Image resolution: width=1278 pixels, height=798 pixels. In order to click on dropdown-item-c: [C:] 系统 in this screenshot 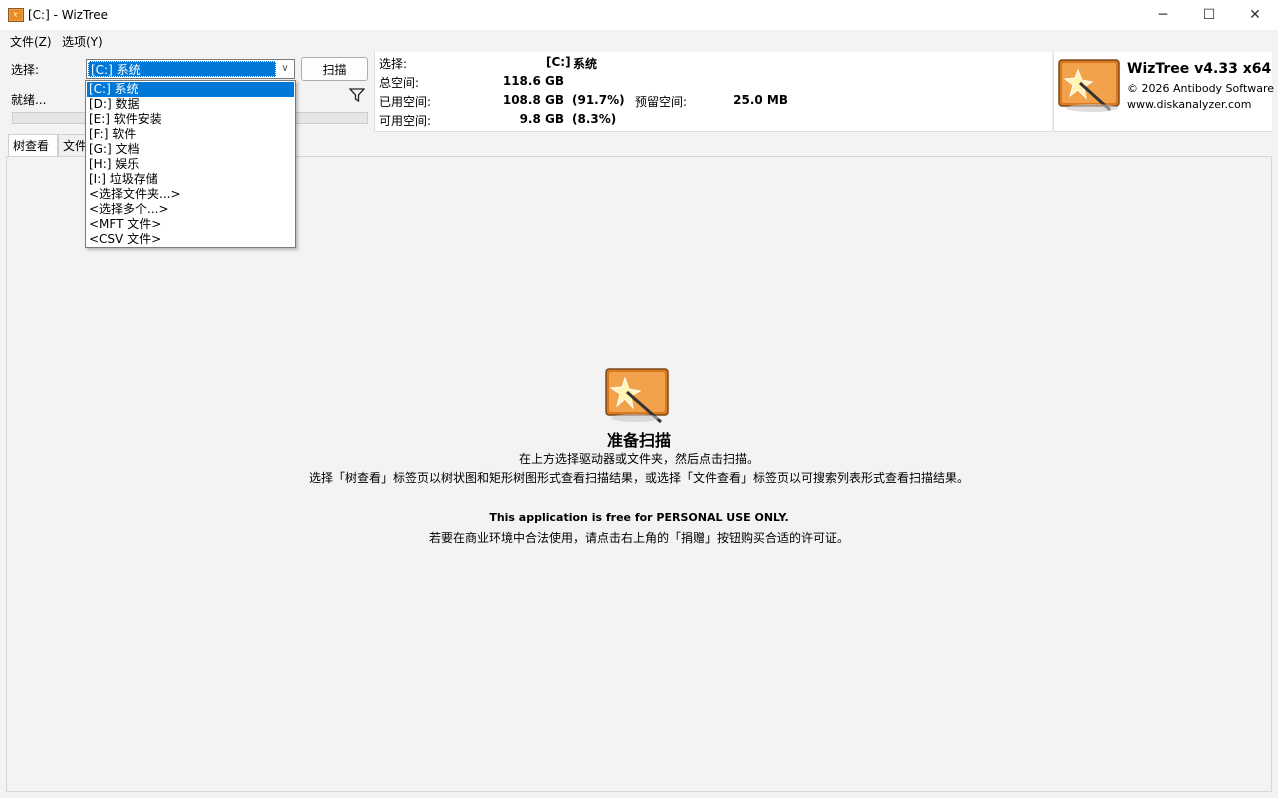, I will do `click(190, 89)`.